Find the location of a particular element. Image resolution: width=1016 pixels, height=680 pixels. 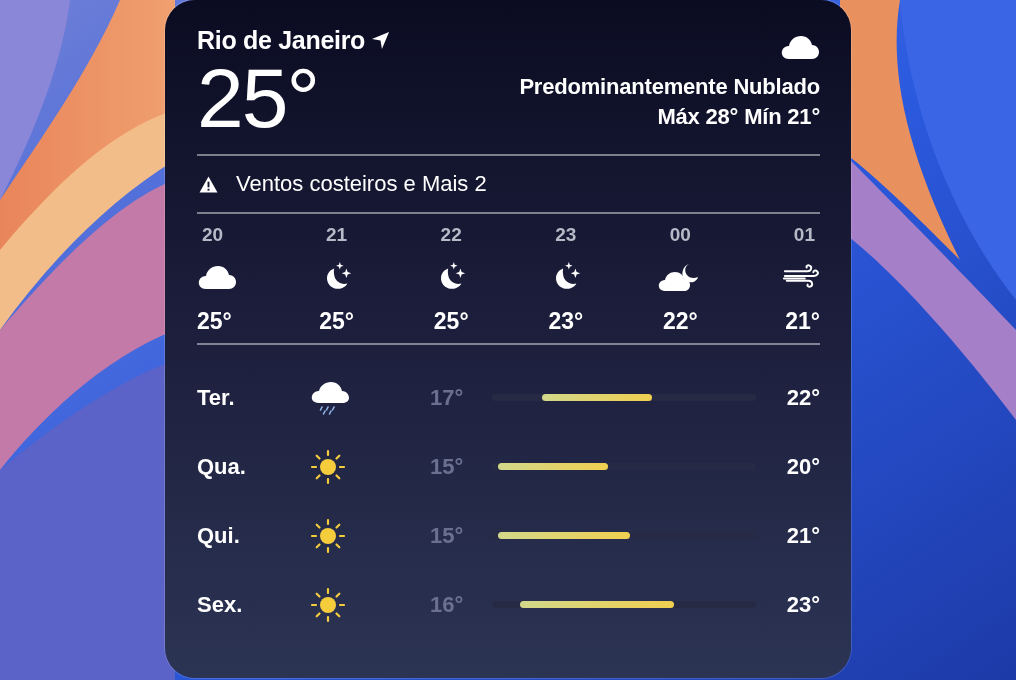

hour-label: 00 is located at coordinates (680, 235).